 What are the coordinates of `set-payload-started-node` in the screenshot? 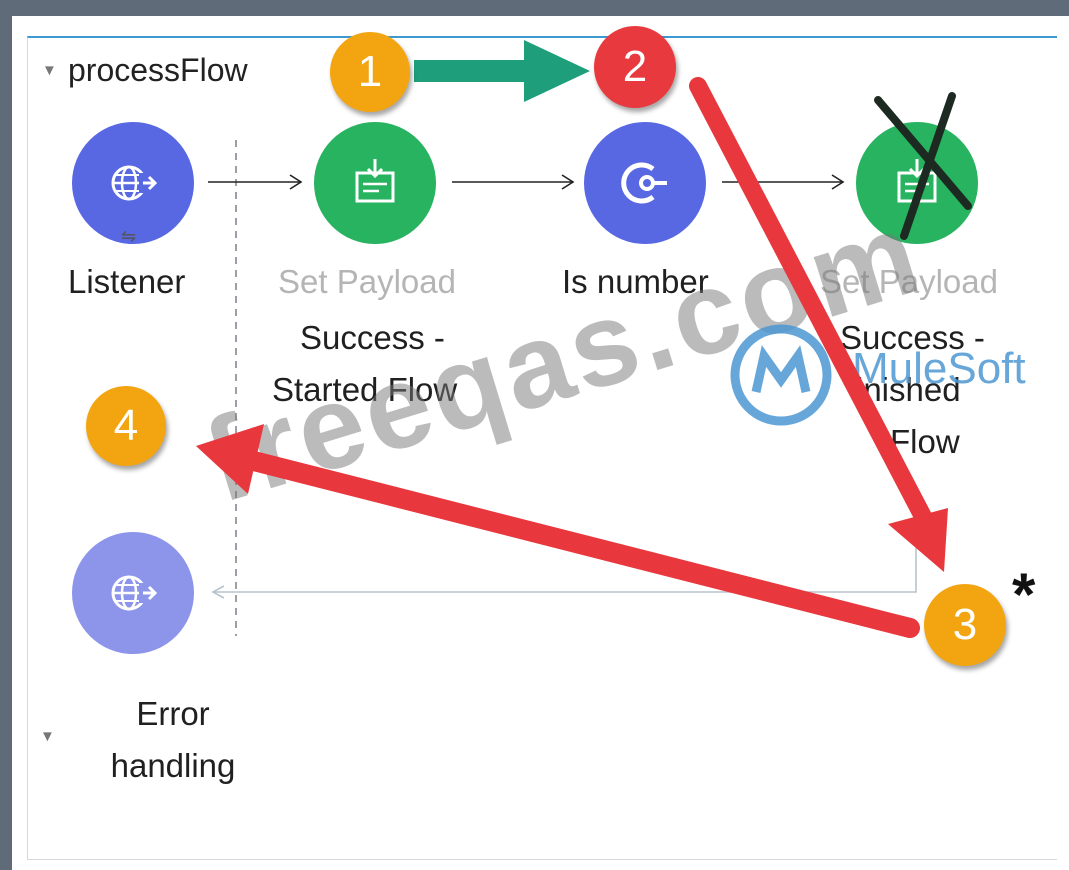 It's located at (375, 183).